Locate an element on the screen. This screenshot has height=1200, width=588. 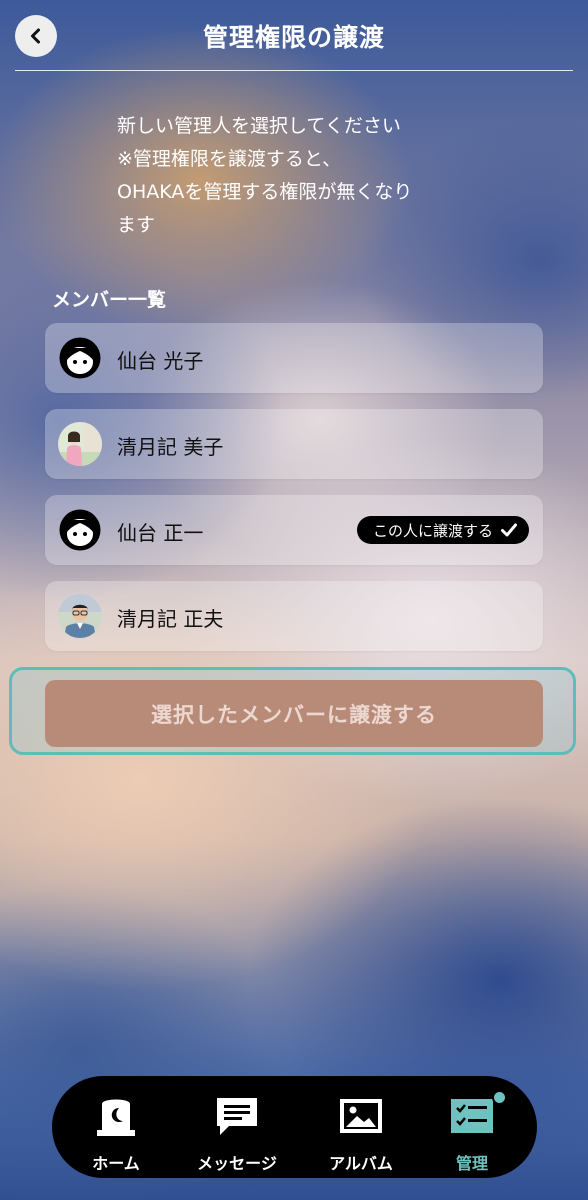
tab-manage-label: 管理 is located at coordinates (471, 1163).